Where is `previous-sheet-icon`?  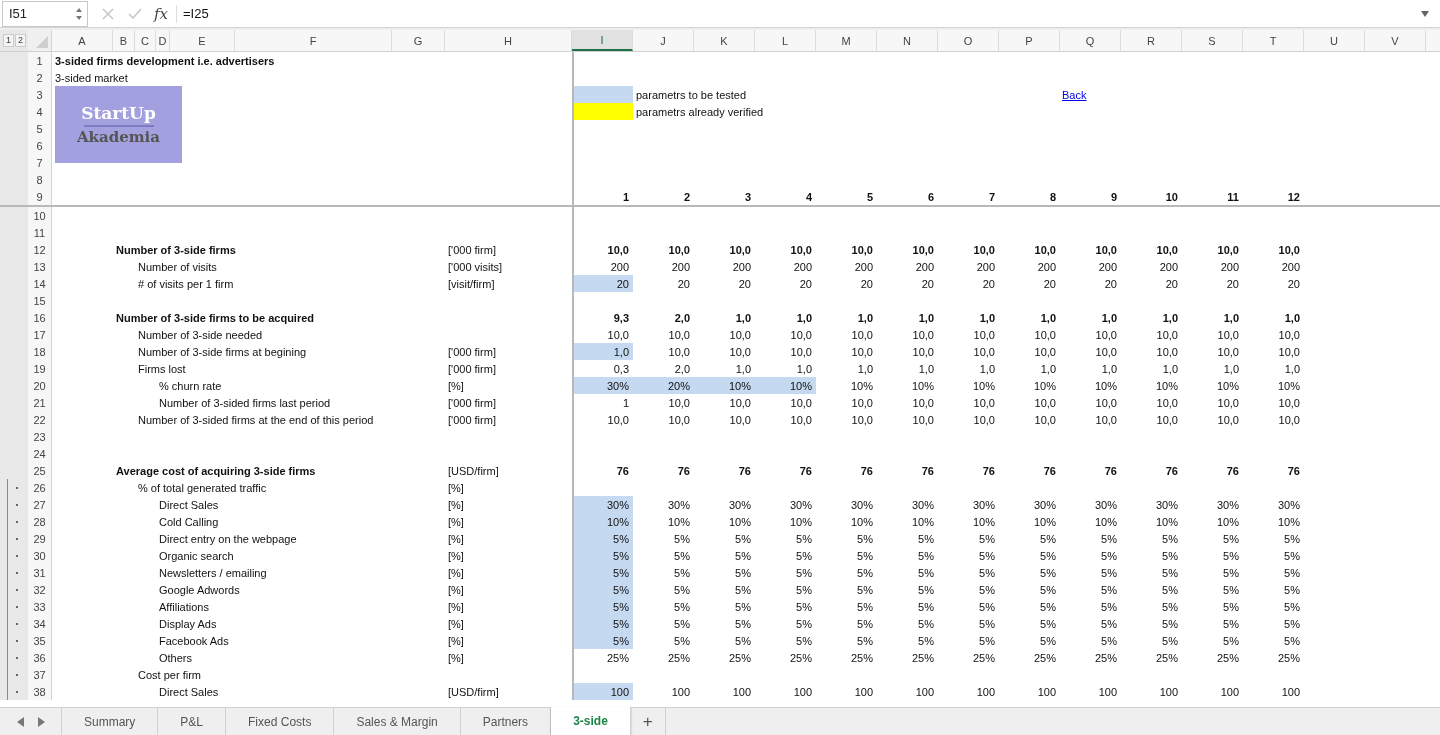 previous-sheet-icon is located at coordinates (20, 721).